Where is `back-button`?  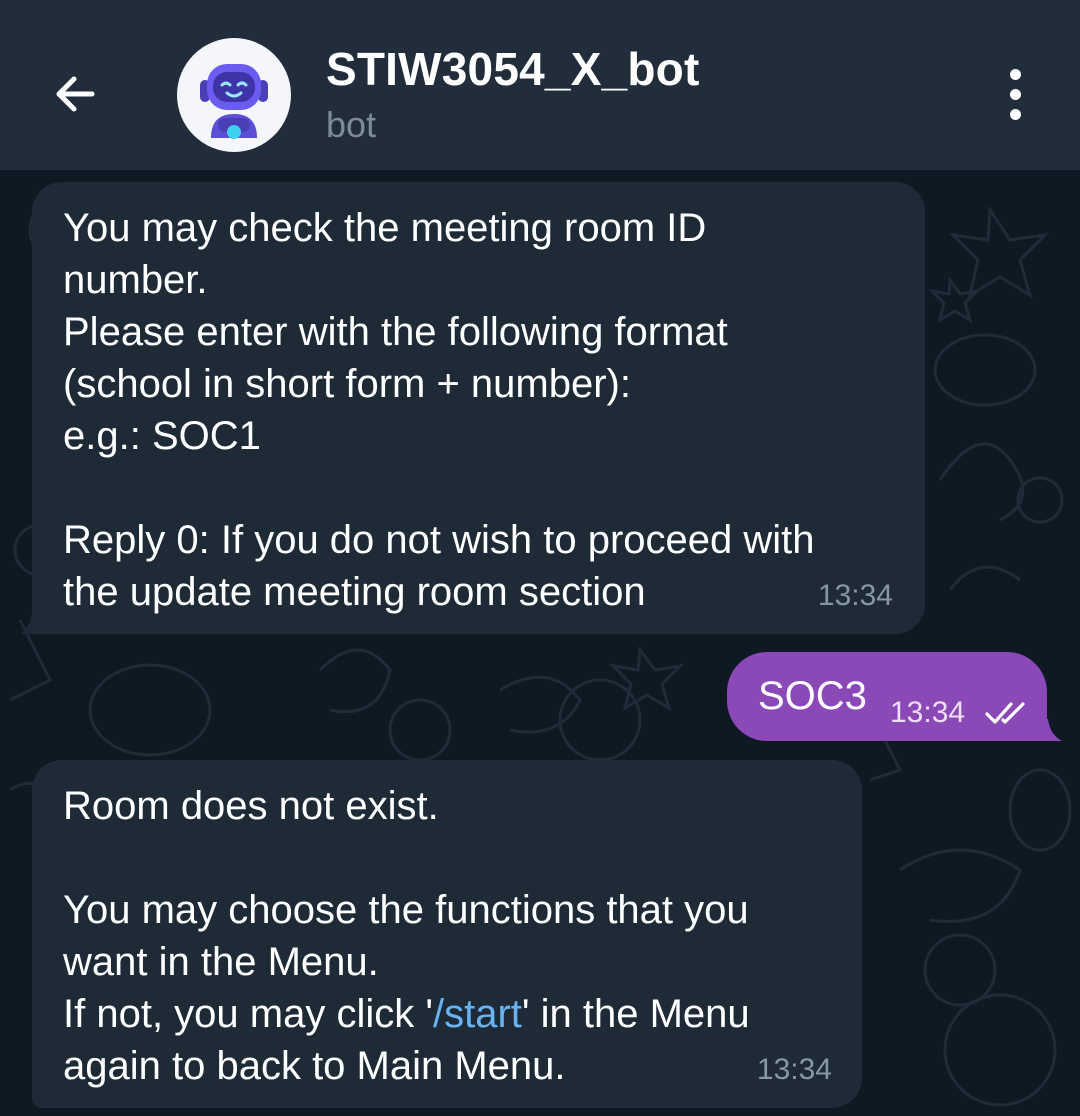 back-button is located at coordinates (76, 94).